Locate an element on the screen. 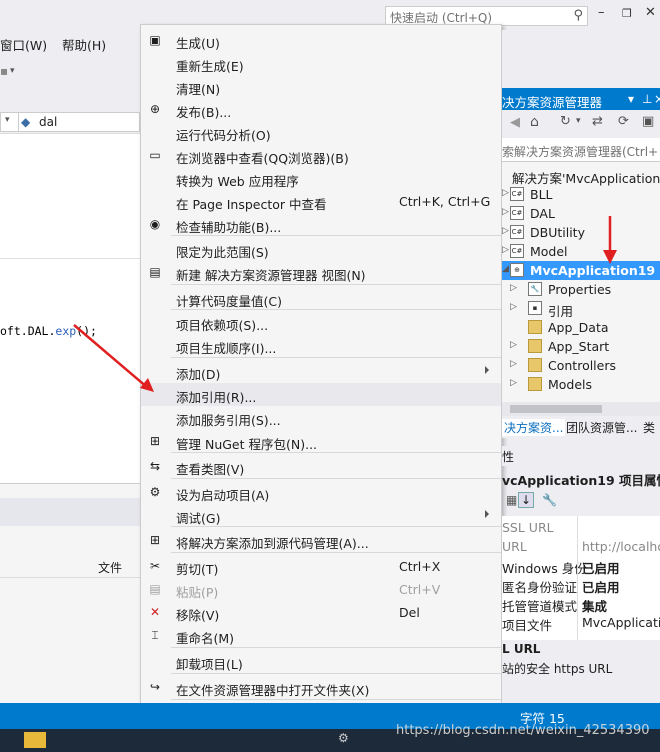 This screenshot has width=660, height=752. tree-item: ▷ Models is located at coordinates (581, 384).